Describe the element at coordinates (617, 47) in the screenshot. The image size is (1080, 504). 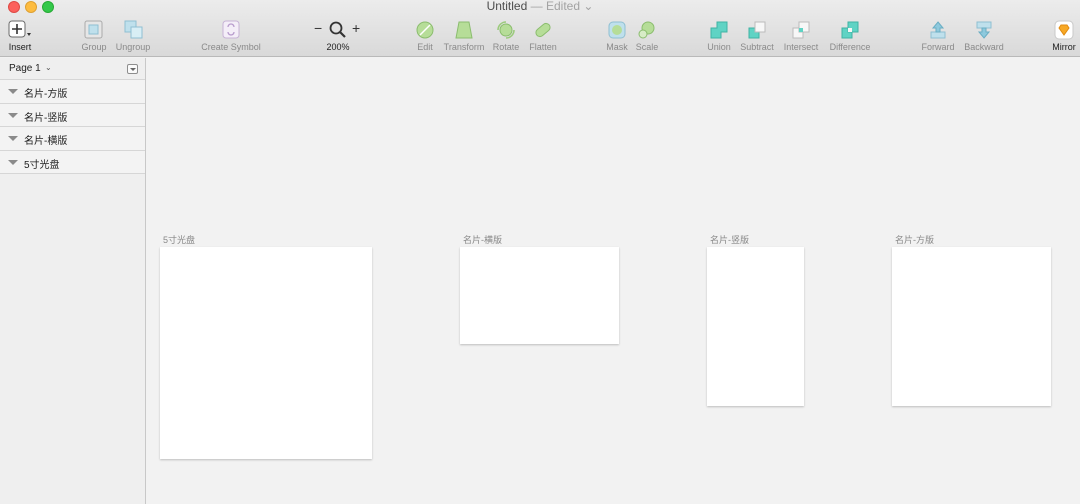
I see `mask-label: Mask` at that location.